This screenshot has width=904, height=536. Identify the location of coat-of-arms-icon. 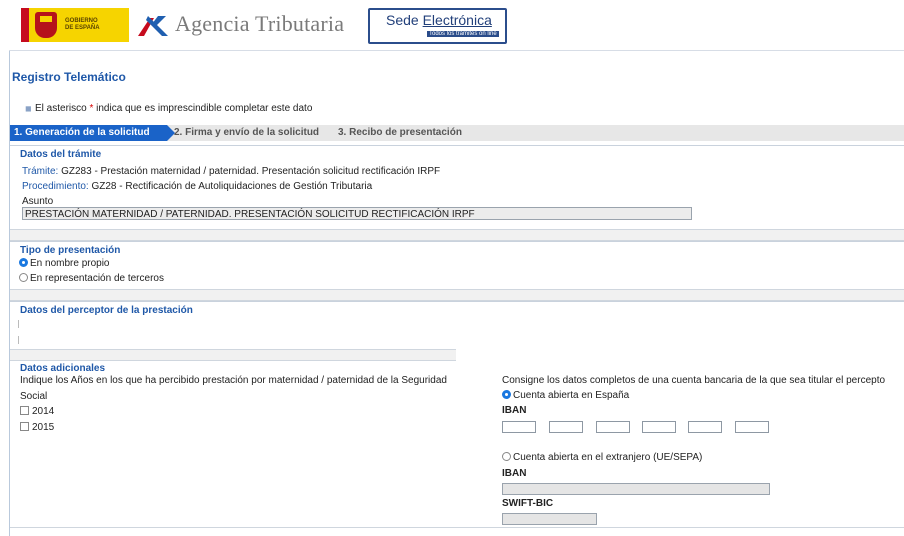
(46, 25).